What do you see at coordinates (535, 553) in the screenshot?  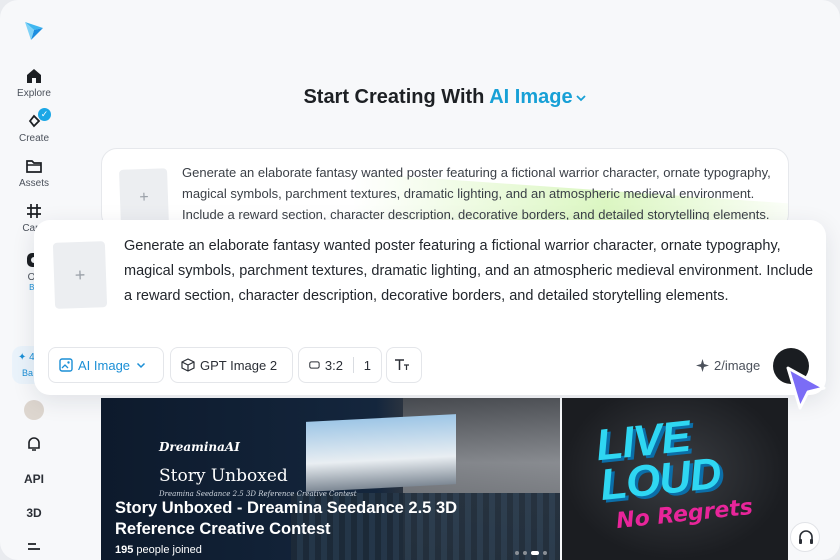 I see `carousel-dot-active` at bounding box center [535, 553].